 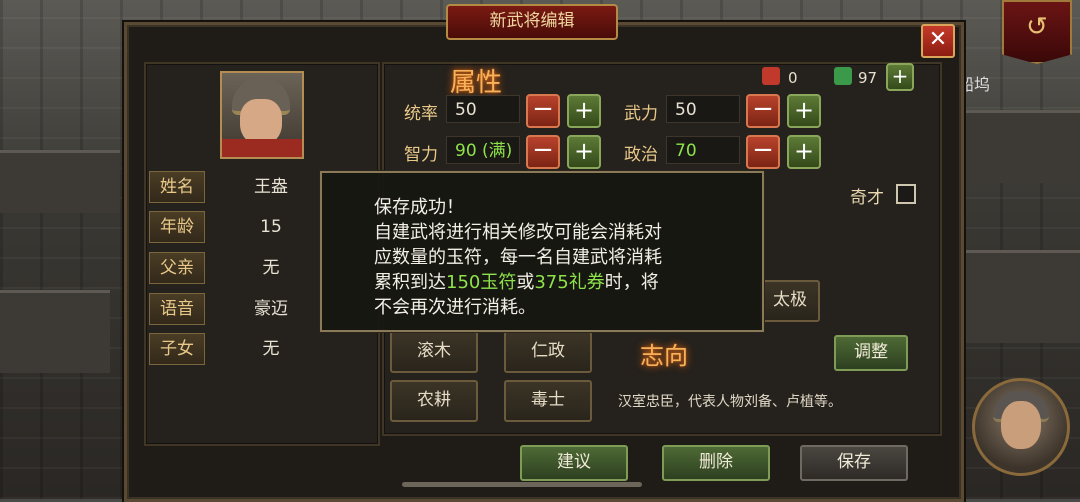 I want to click on stat-label-command: 统率, so click(x=421, y=114).